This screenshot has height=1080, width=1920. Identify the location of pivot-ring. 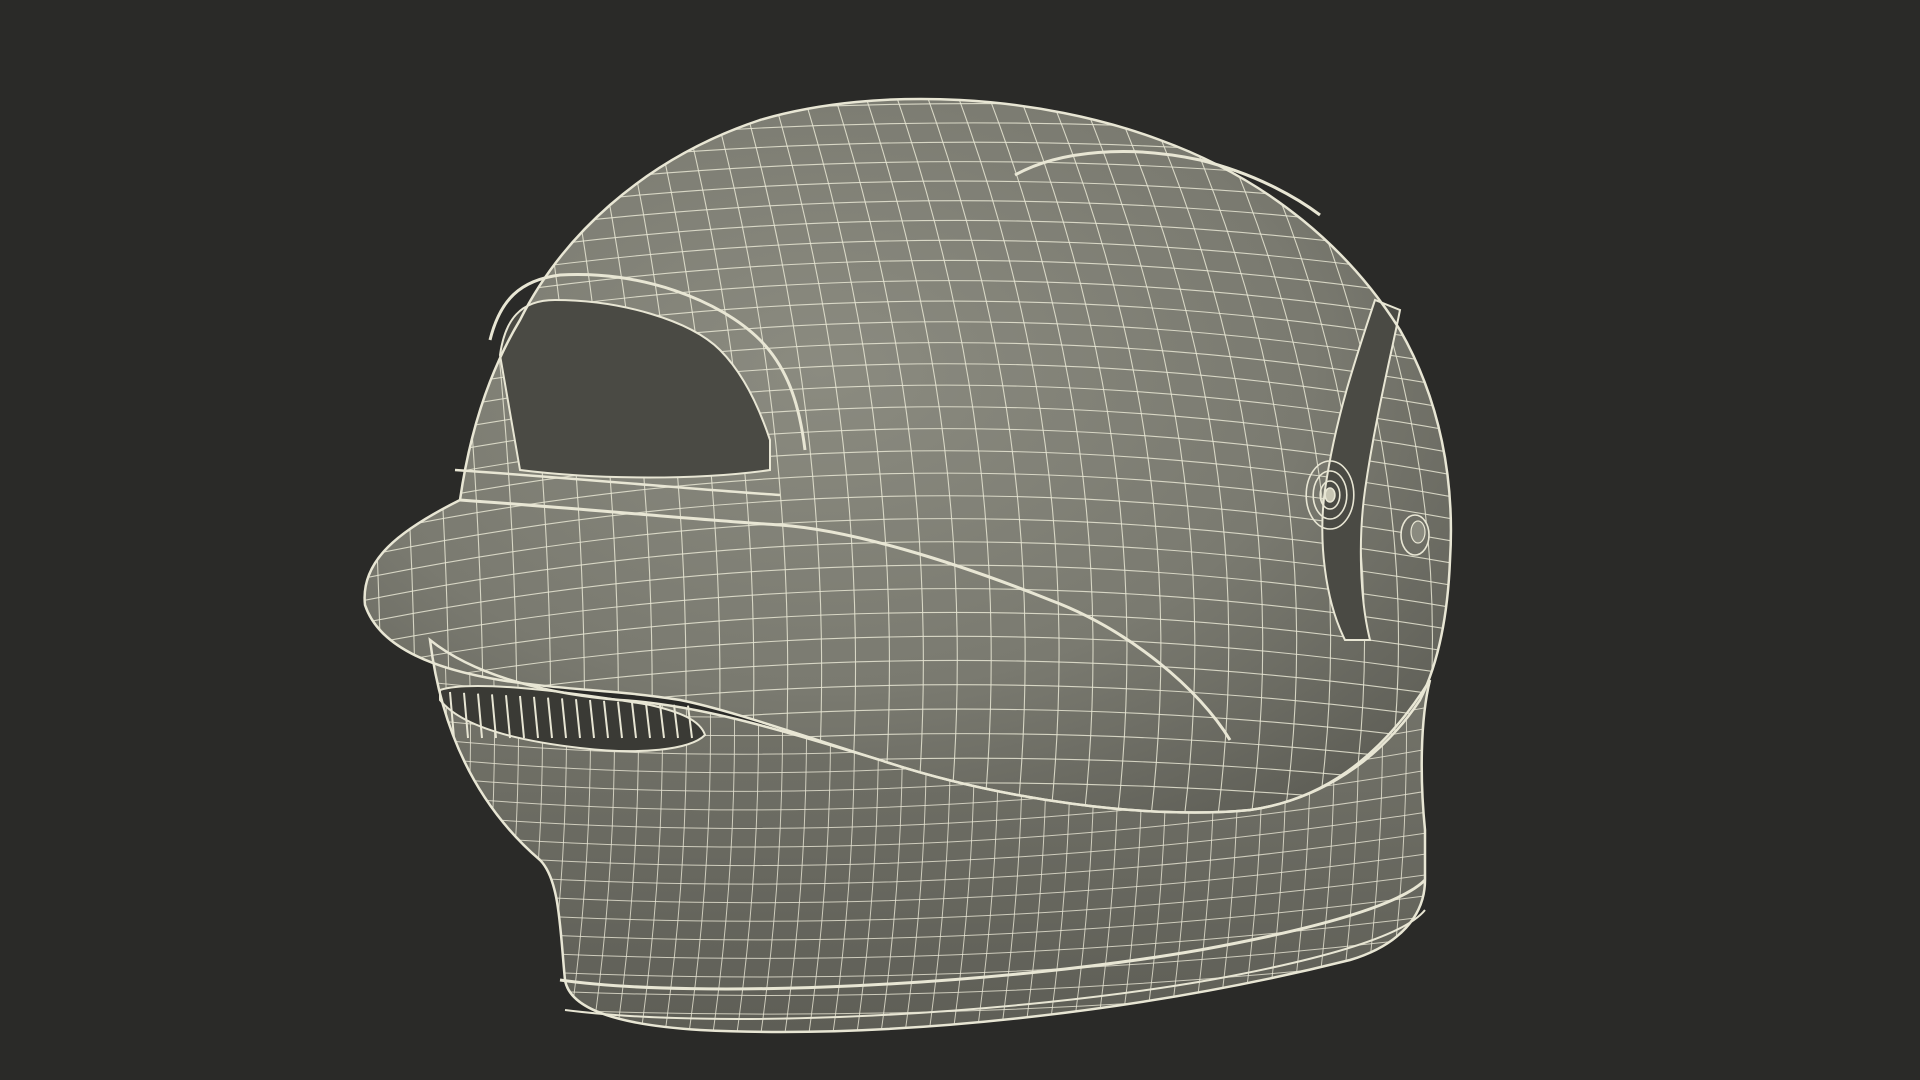
(1330, 495).